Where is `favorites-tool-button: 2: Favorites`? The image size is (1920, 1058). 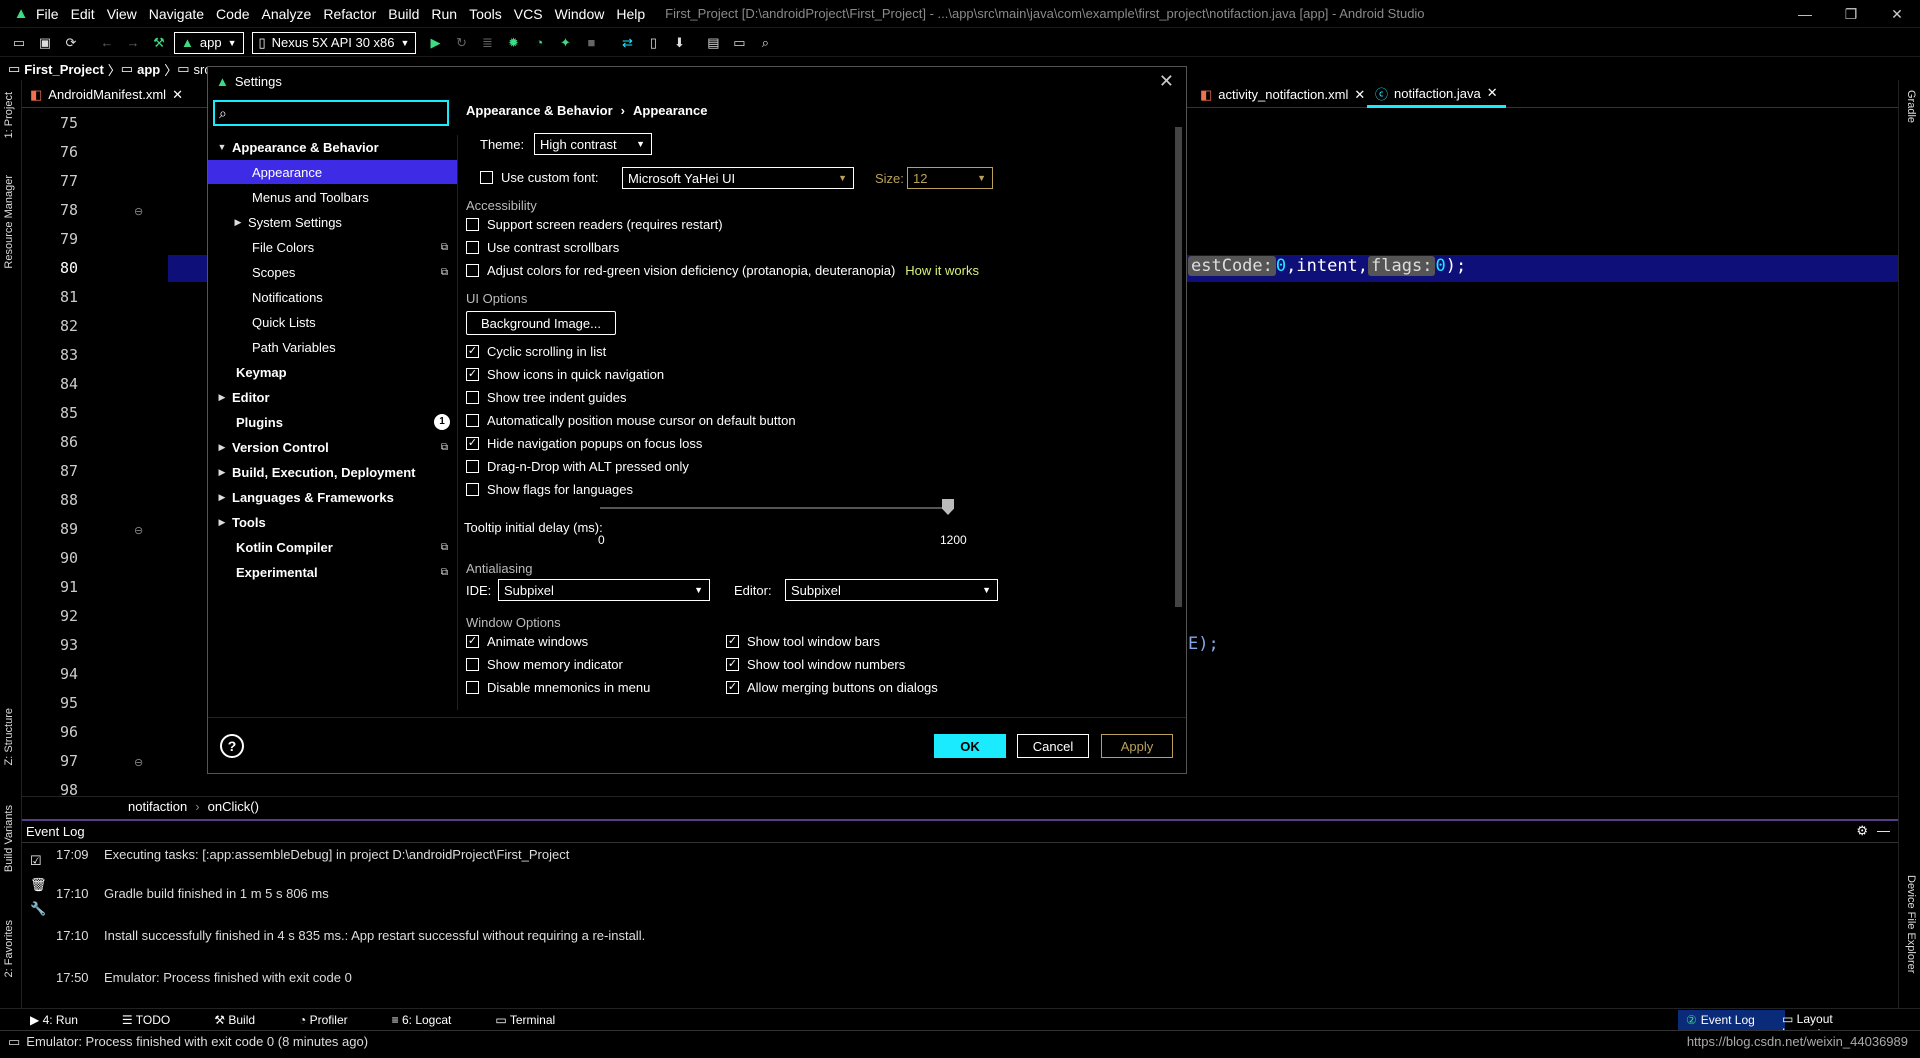 favorites-tool-button: 2: Favorites is located at coordinates (9, 948).